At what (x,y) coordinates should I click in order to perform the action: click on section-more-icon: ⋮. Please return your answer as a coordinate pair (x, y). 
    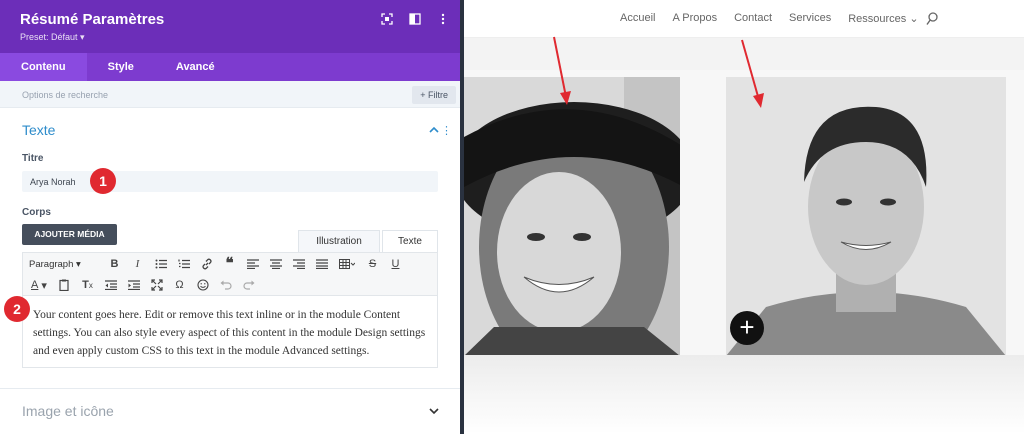
    Looking at the image, I should click on (446, 130).